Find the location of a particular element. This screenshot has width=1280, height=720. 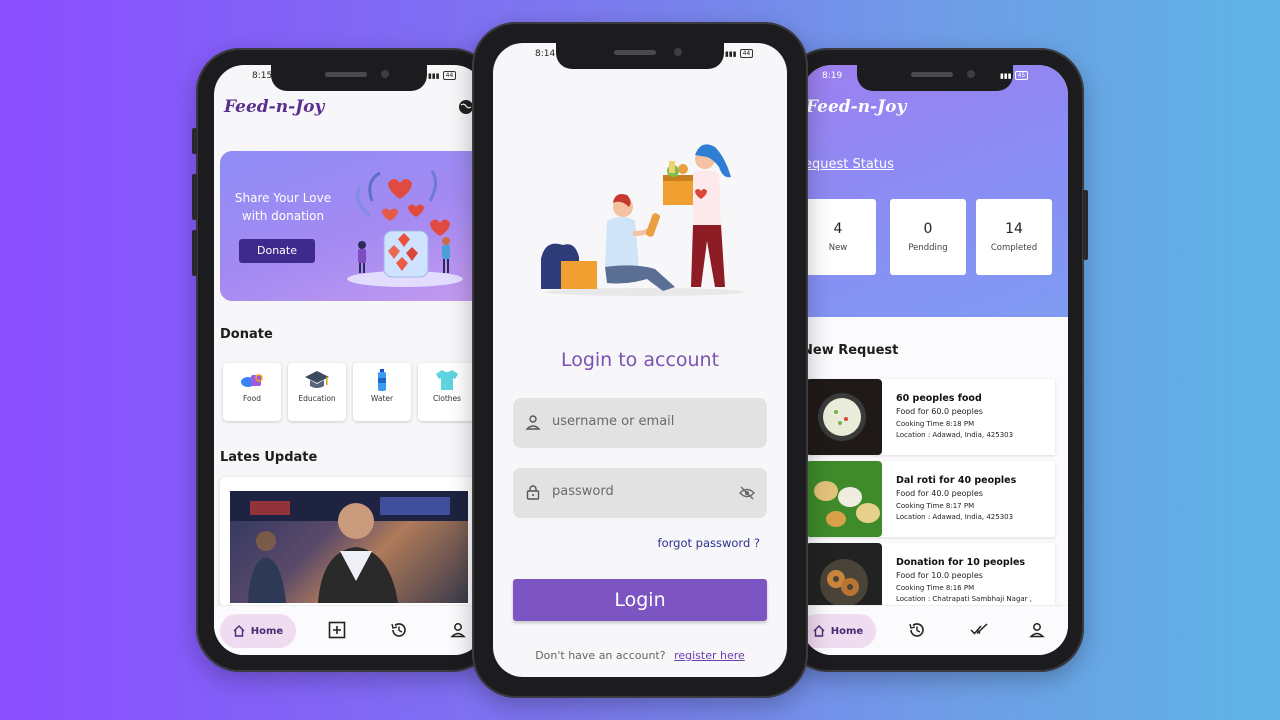

donation-banner: Share Your Love with donation Donate is located at coordinates (351, 226).